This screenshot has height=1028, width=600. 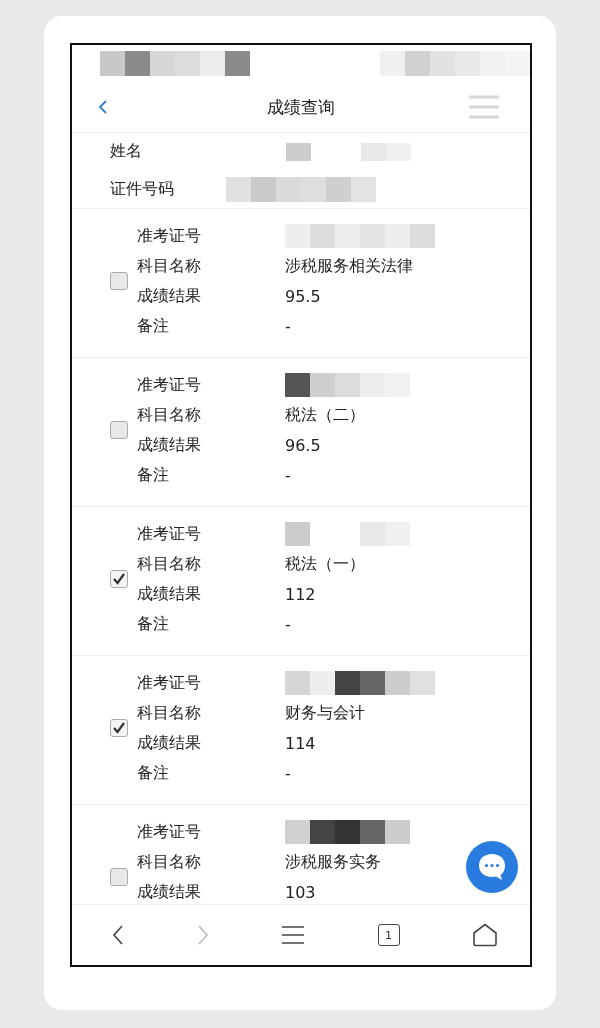 I want to click on field-value: 税法（二）, so click(x=325, y=415).